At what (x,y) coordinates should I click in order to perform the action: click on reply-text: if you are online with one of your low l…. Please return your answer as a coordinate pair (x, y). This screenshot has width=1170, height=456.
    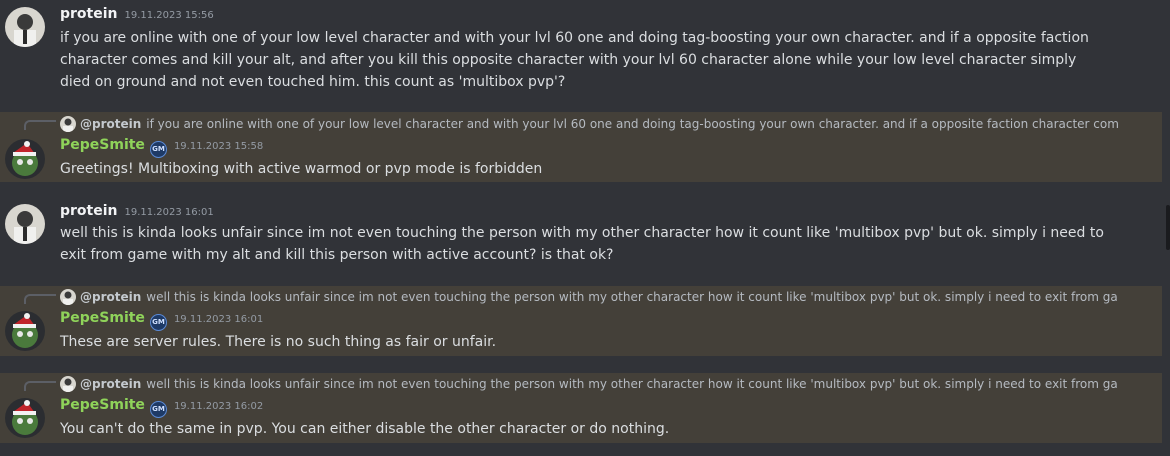
    Looking at the image, I should click on (632, 124).